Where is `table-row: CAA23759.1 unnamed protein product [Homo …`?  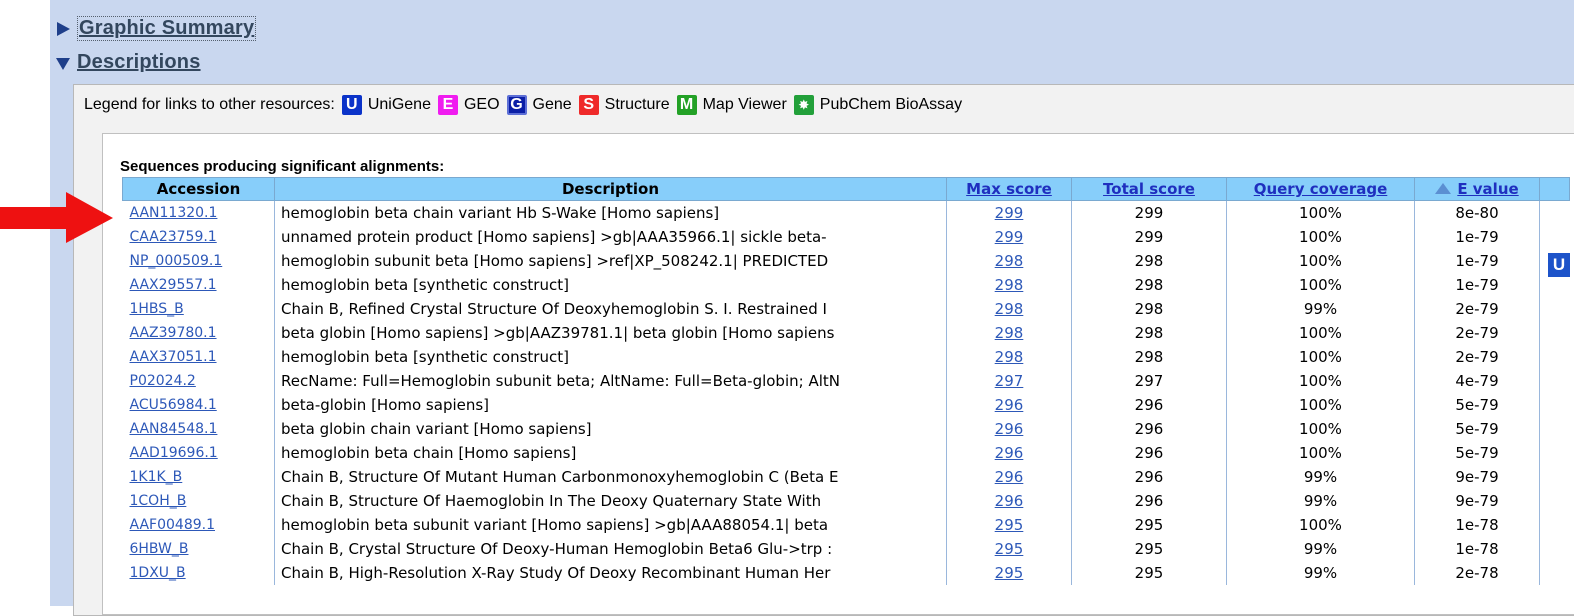 table-row: CAA23759.1 unnamed protein product [Homo … is located at coordinates (846, 237).